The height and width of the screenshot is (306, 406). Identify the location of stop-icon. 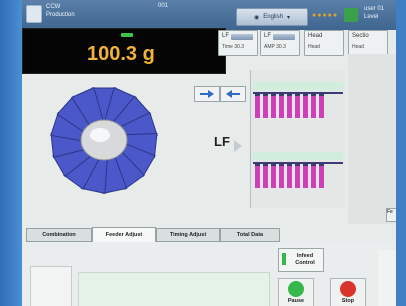
(348, 289).